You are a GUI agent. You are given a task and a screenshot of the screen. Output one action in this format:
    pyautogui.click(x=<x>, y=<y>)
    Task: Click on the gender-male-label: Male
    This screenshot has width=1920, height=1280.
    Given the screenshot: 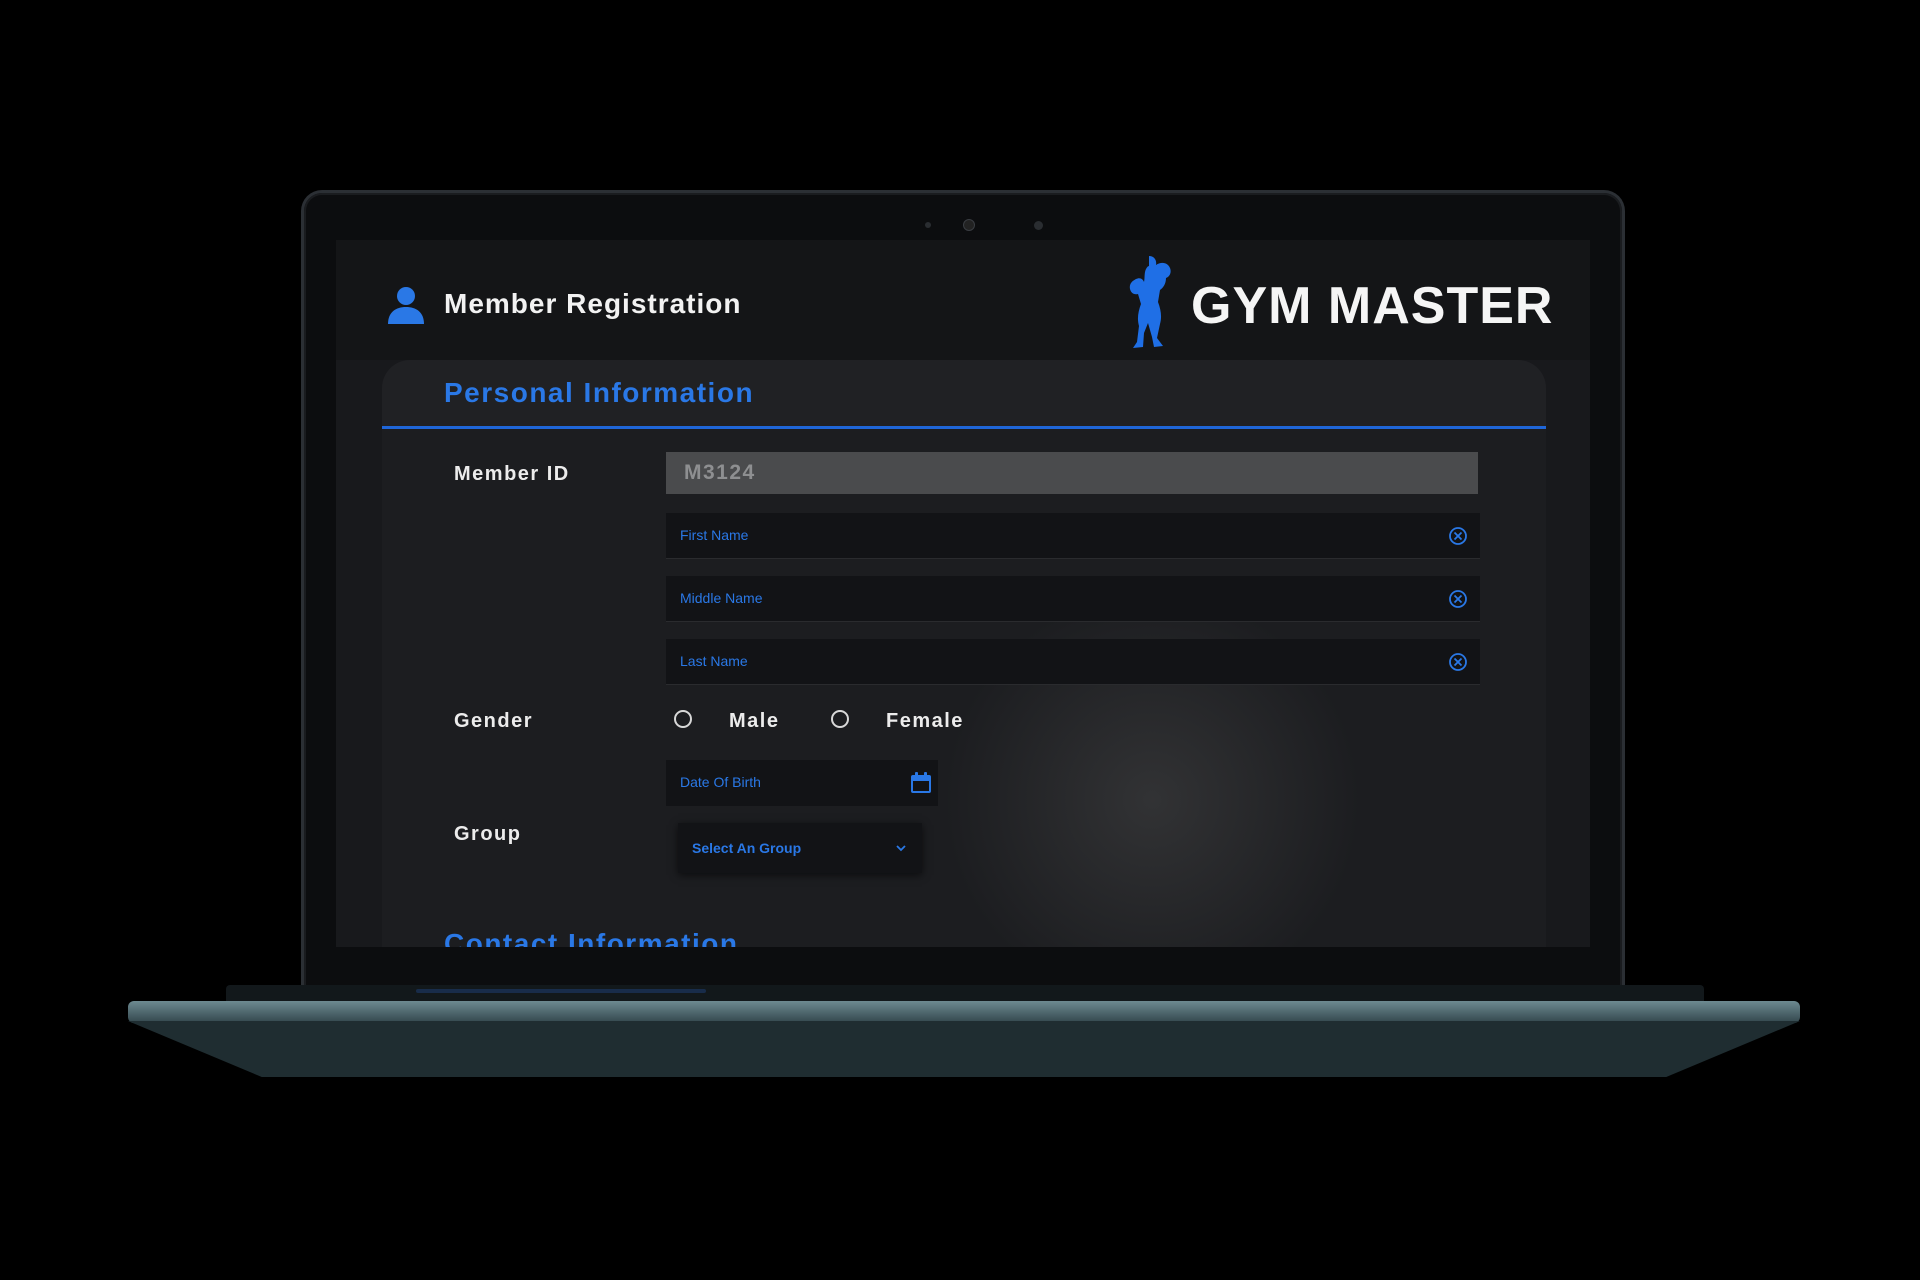 What is the action you would take?
    pyautogui.click(x=754, y=721)
    